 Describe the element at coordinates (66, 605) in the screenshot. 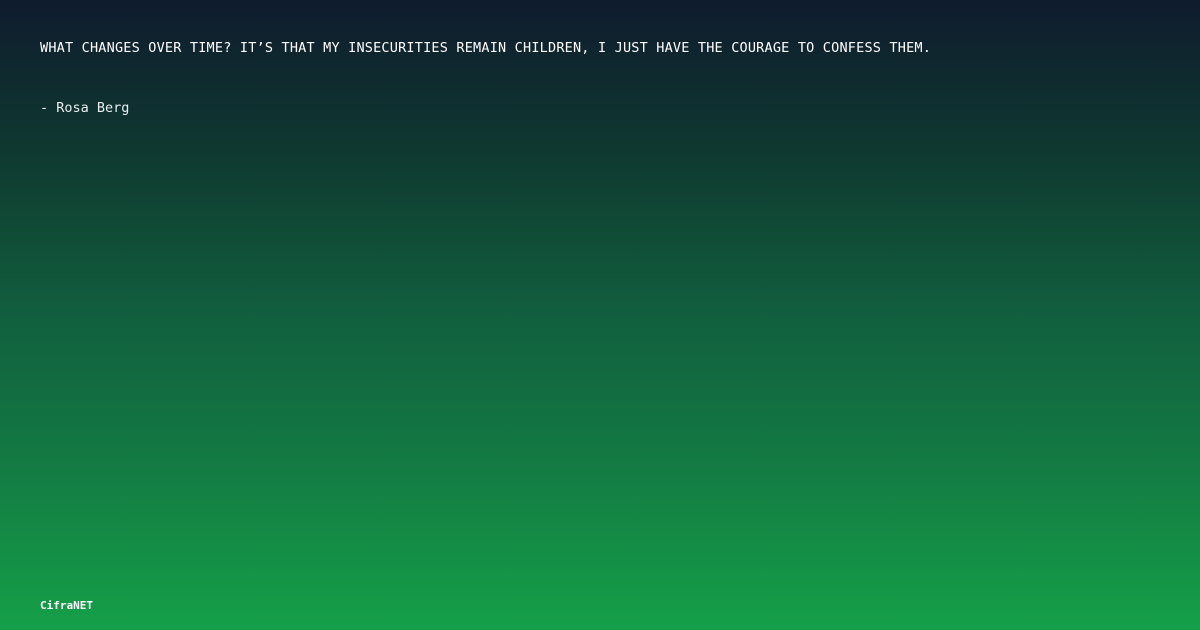

I see `brand-name: CifraNET` at that location.